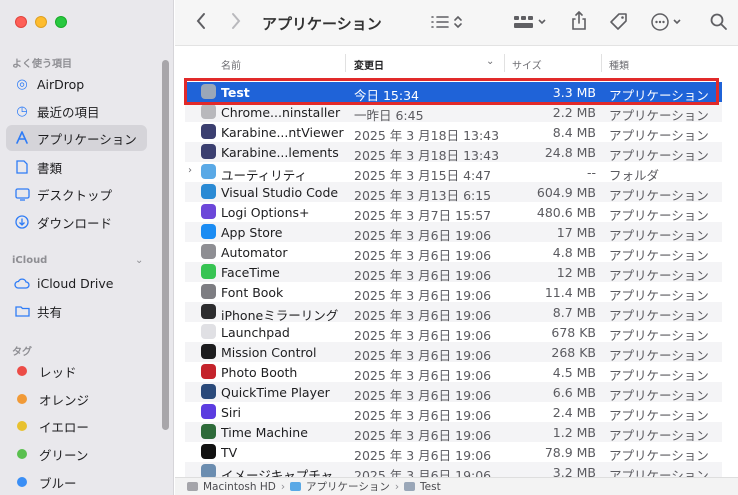 The height and width of the screenshot is (495, 738). What do you see at coordinates (453, 272) in the screenshot?
I see `file-row: FaceTime 2025 年 3 月6日 19:06 12 MB アプリケーション` at bounding box center [453, 272].